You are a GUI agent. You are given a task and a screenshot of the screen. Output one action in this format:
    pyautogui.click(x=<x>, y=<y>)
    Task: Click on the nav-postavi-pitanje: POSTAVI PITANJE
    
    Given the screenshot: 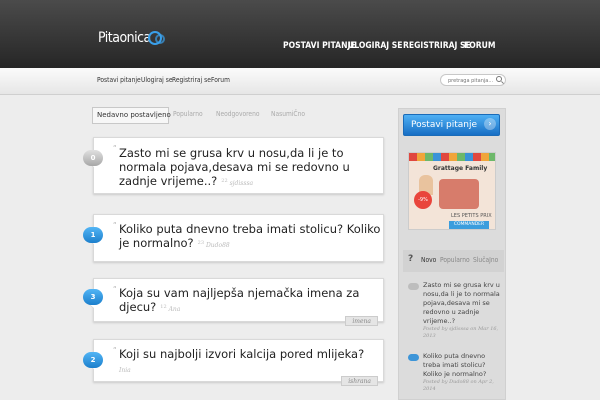 What is the action you would take?
    pyautogui.click(x=319, y=46)
    